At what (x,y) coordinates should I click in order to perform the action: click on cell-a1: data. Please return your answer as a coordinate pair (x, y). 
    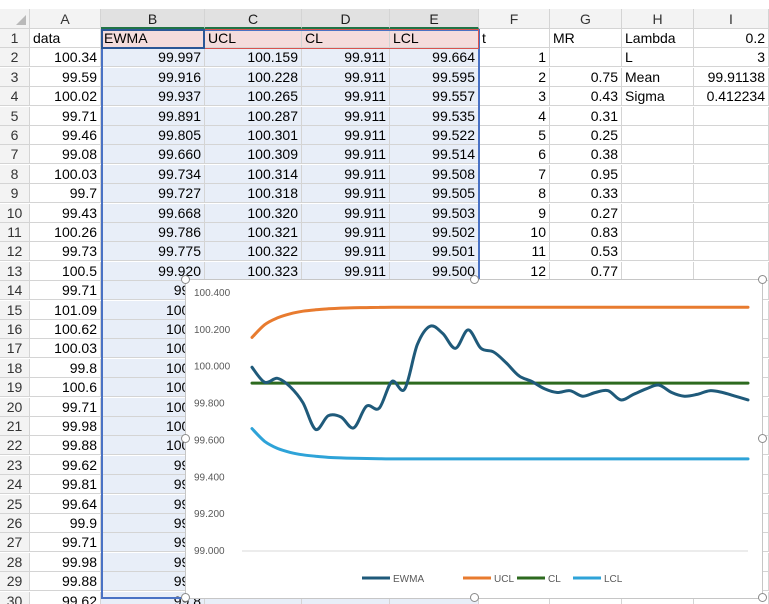
    Looking at the image, I should click on (65, 38).